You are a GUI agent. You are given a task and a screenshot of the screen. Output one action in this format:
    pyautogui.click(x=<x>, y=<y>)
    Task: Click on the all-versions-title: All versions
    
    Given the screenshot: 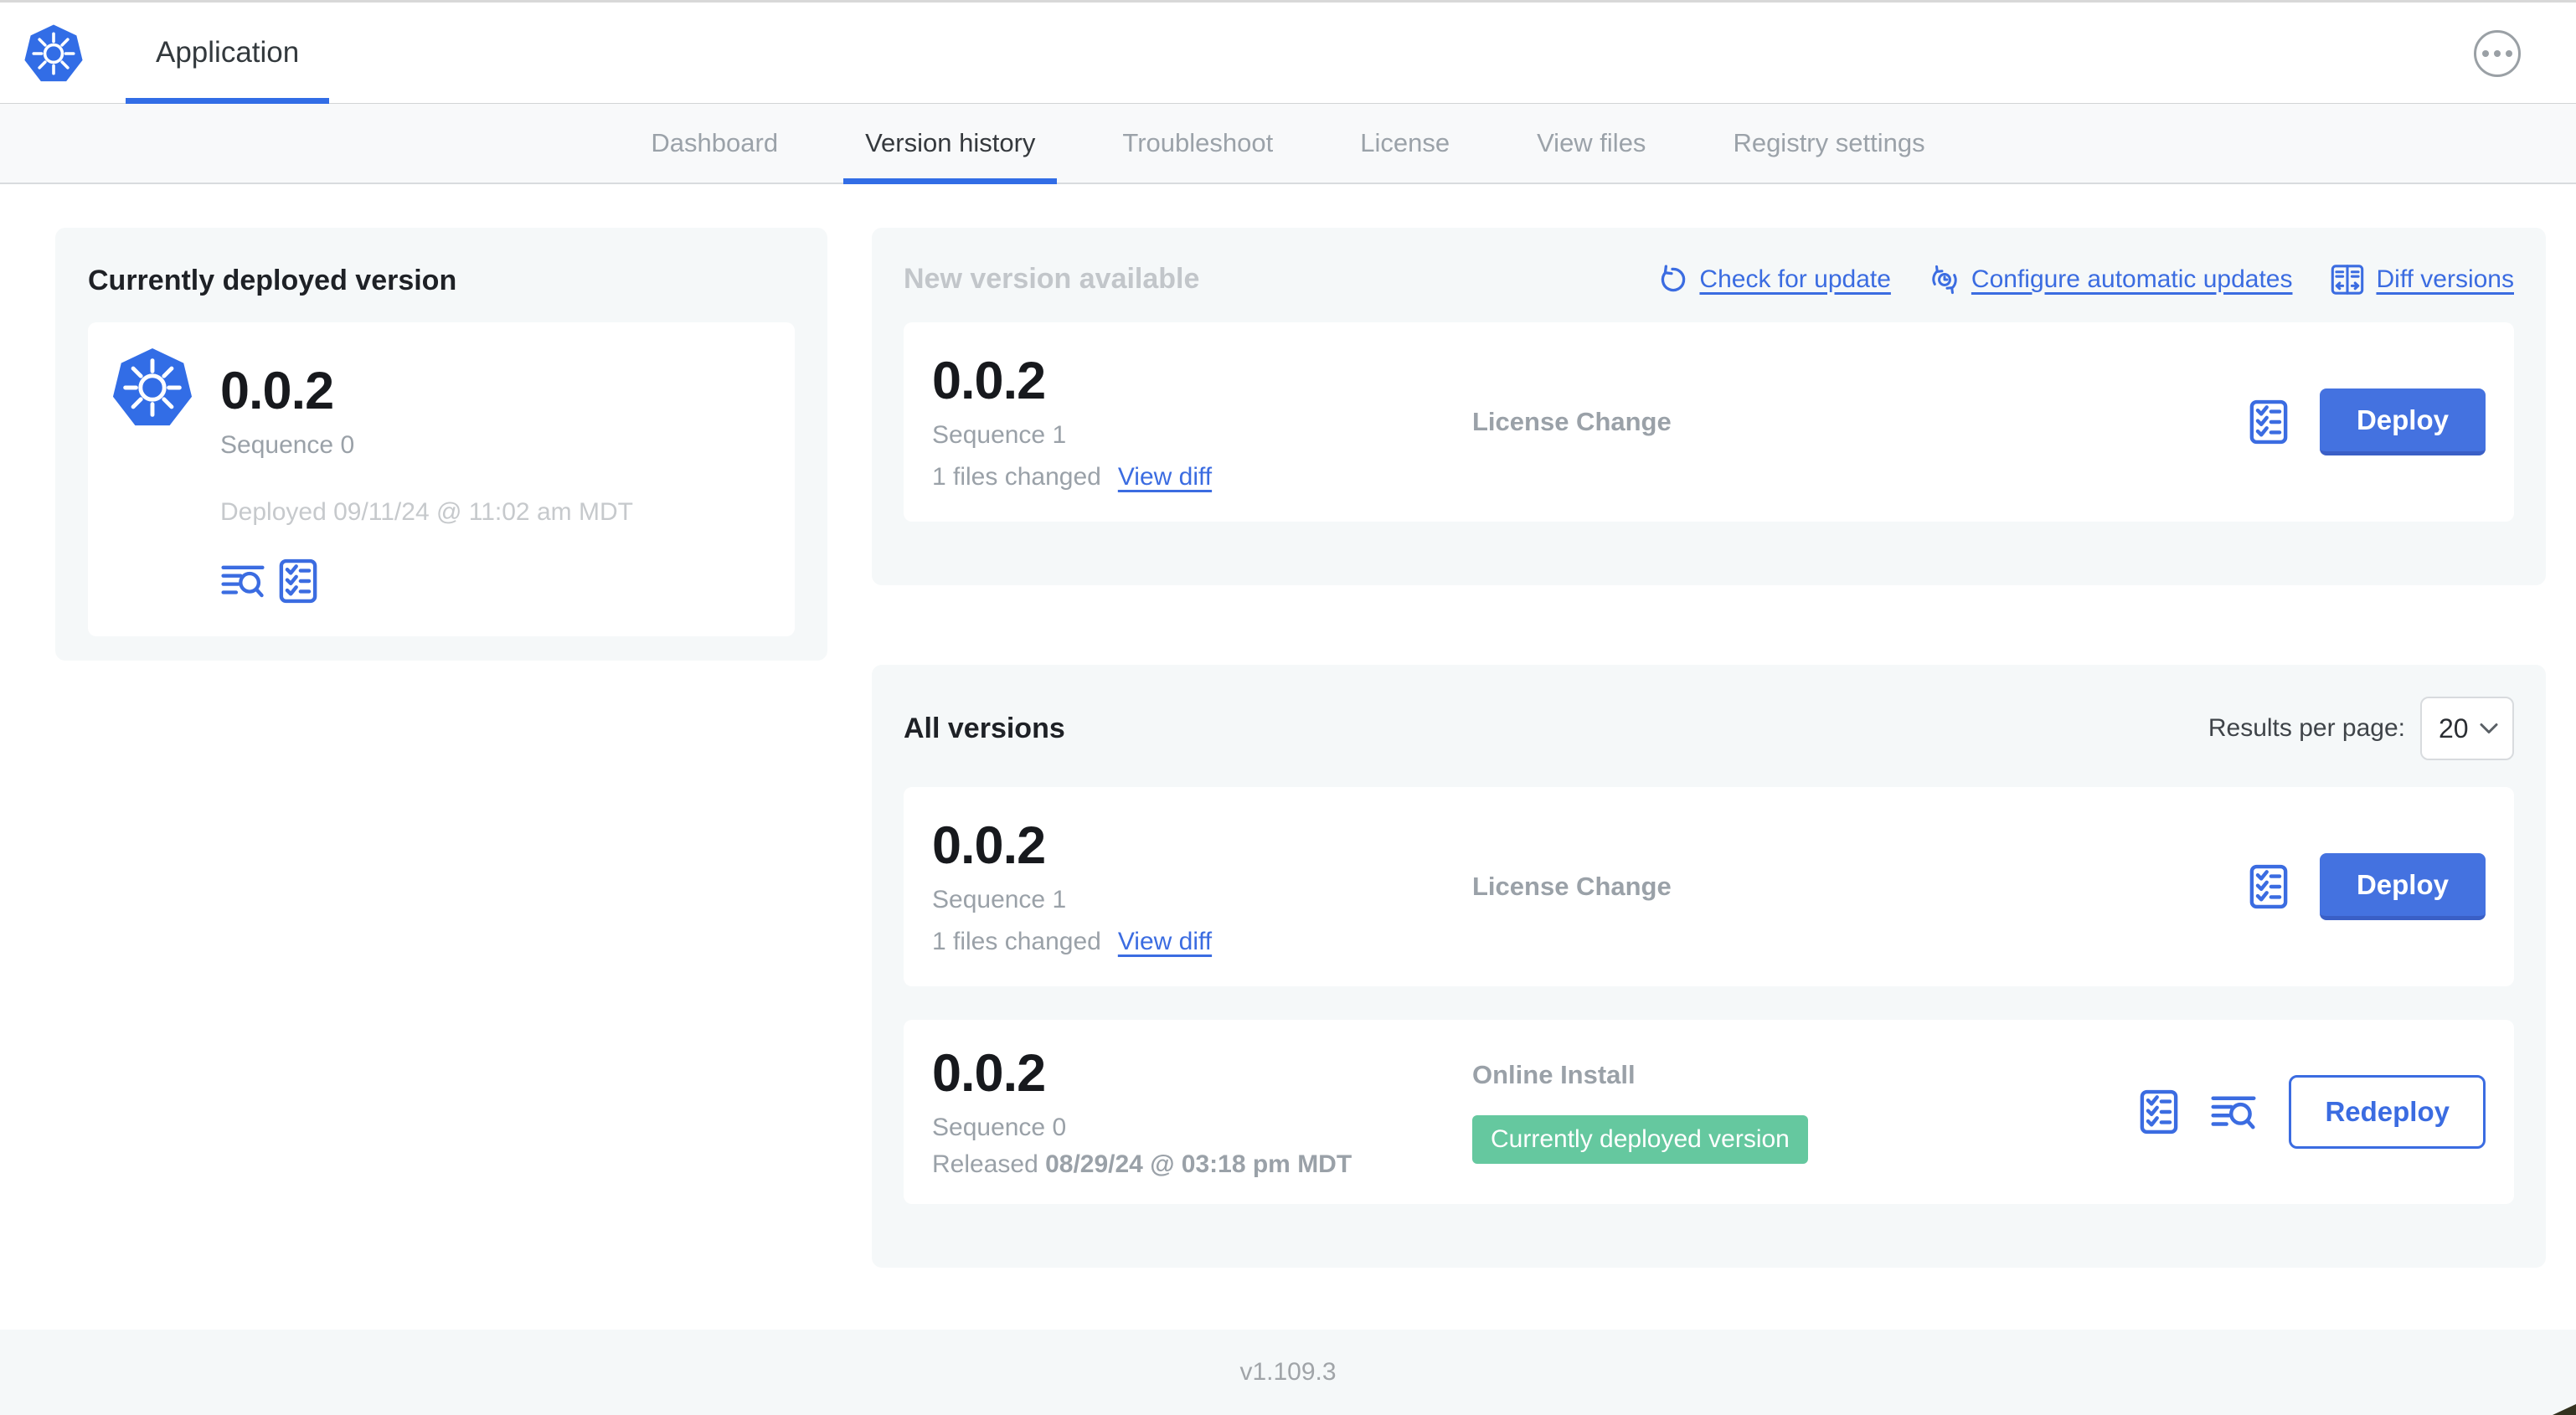 What is the action you would take?
    pyautogui.click(x=985, y=728)
    